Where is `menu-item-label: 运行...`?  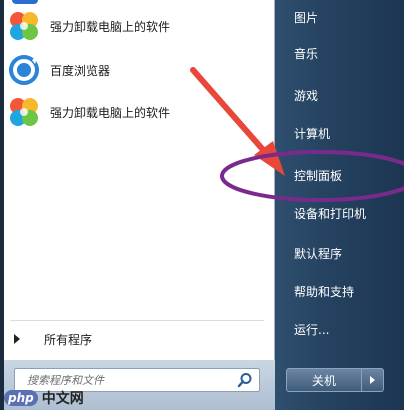 menu-item-label: 运行... is located at coordinates (312, 329).